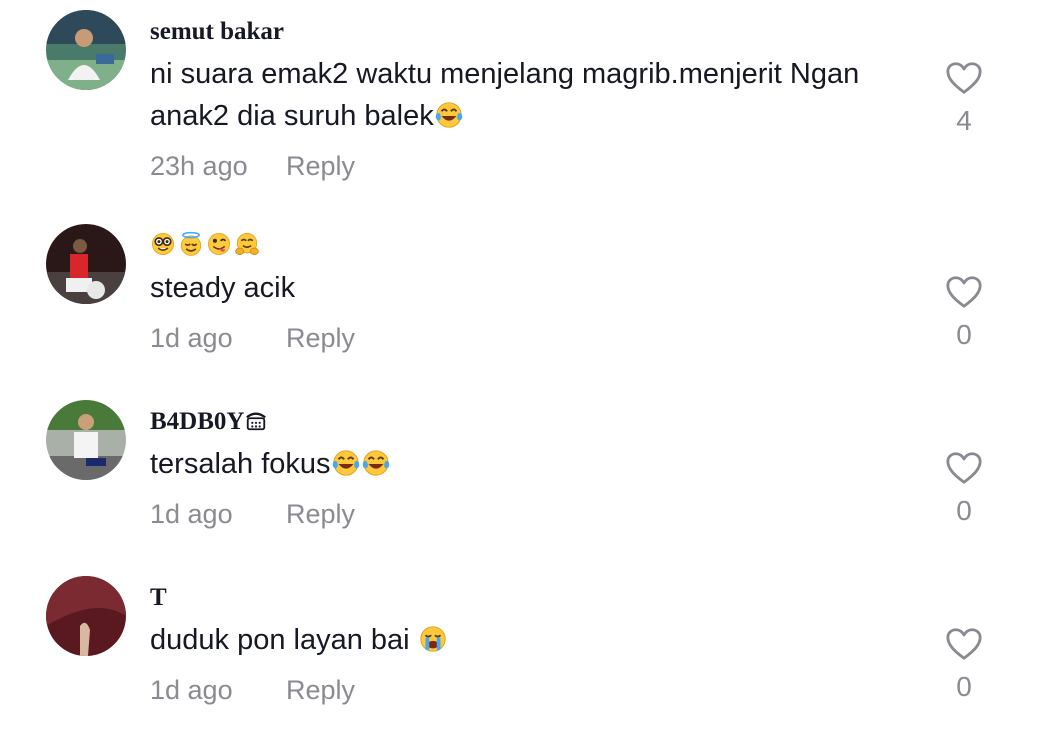 This screenshot has height=742, width=1040. What do you see at coordinates (223, 288) in the screenshot?
I see `comment-text-content: steady acik` at bounding box center [223, 288].